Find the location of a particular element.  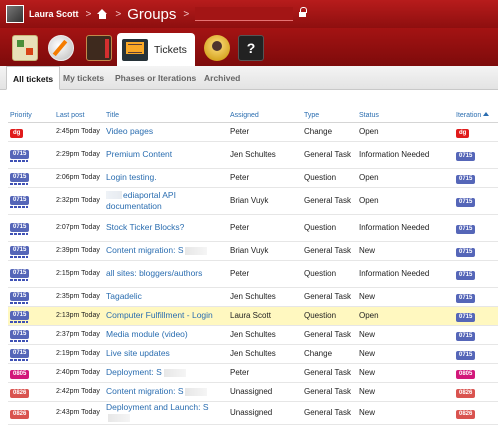

last-post-cell: 2:45pm Today is located at coordinates (79, 132).